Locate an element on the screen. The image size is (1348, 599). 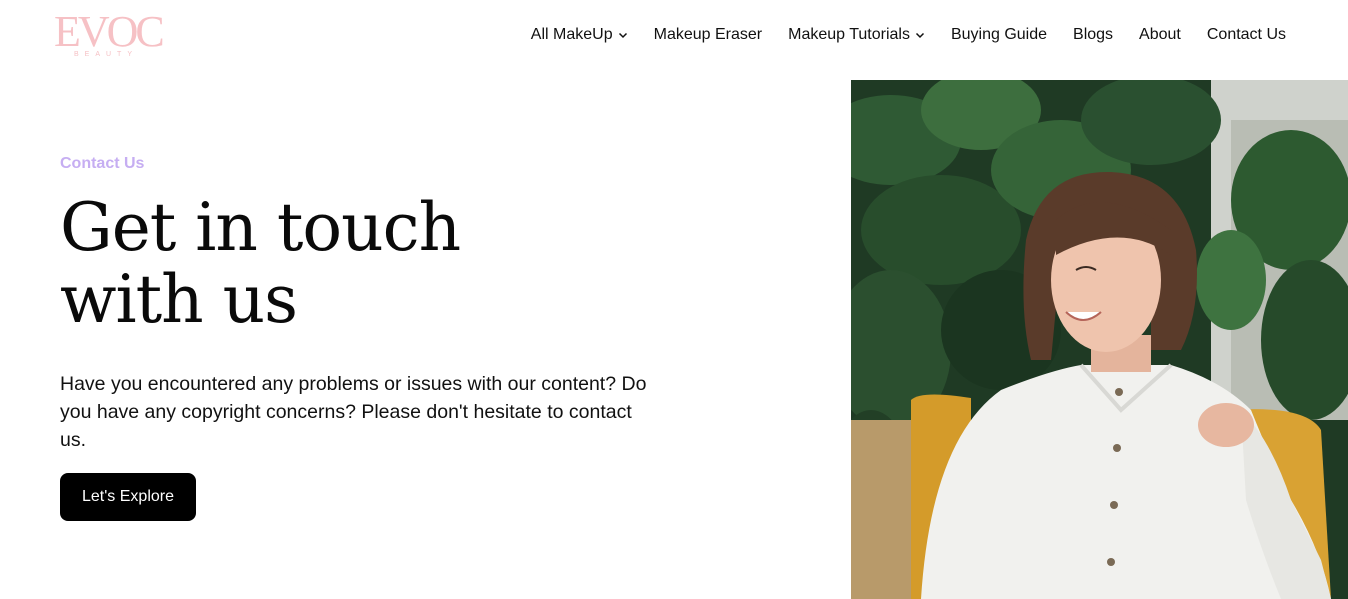
hero-headline: Get in touch with us is located at coordinates (320, 264).